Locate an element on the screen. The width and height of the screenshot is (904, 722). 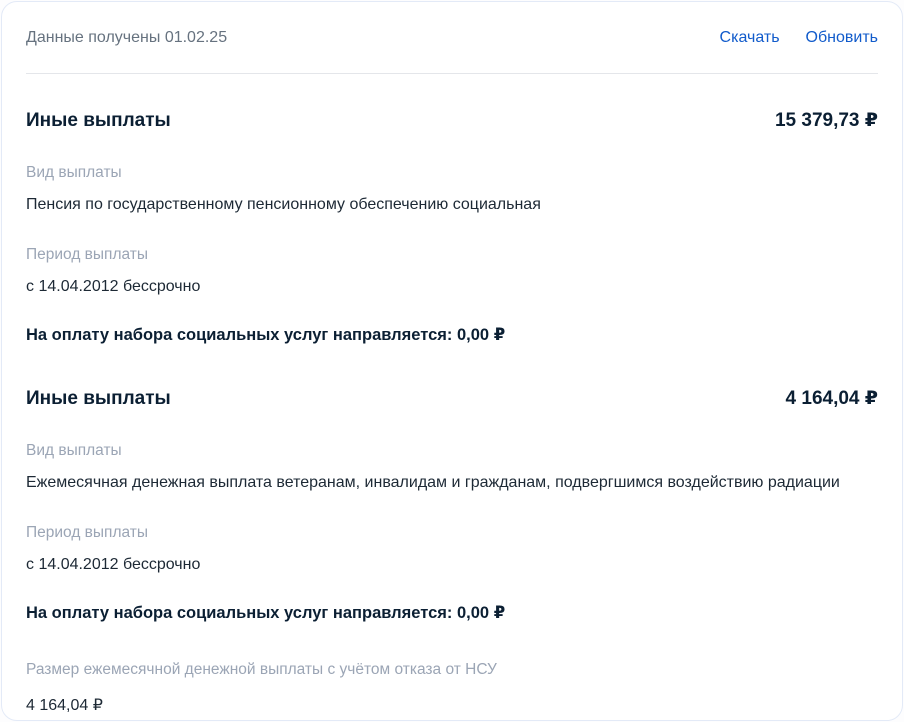
header-divider is located at coordinates (452, 73).